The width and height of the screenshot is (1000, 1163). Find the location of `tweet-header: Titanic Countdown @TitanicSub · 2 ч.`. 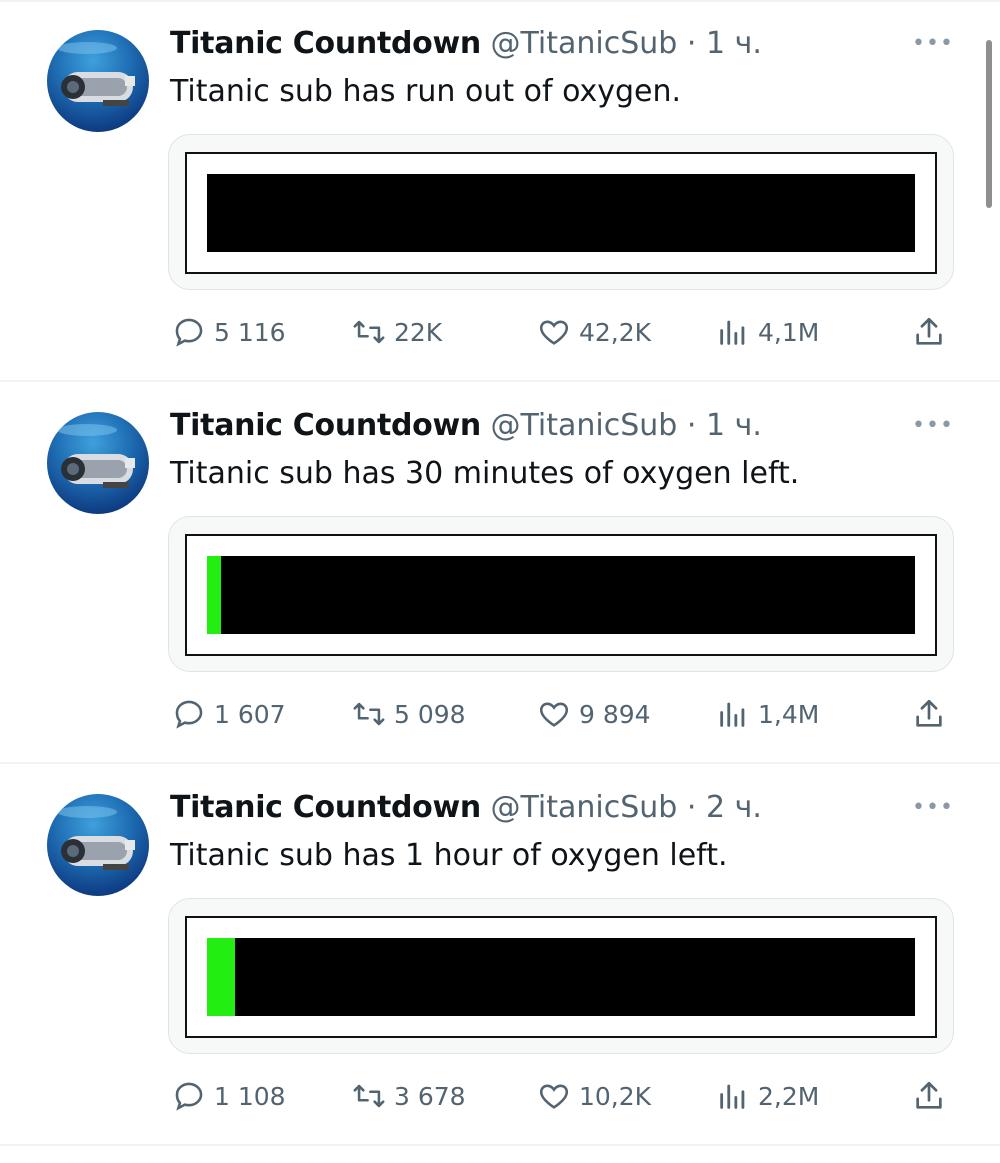

tweet-header: Titanic Countdown @TitanicSub · 2 ч. is located at coordinates (466, 808).